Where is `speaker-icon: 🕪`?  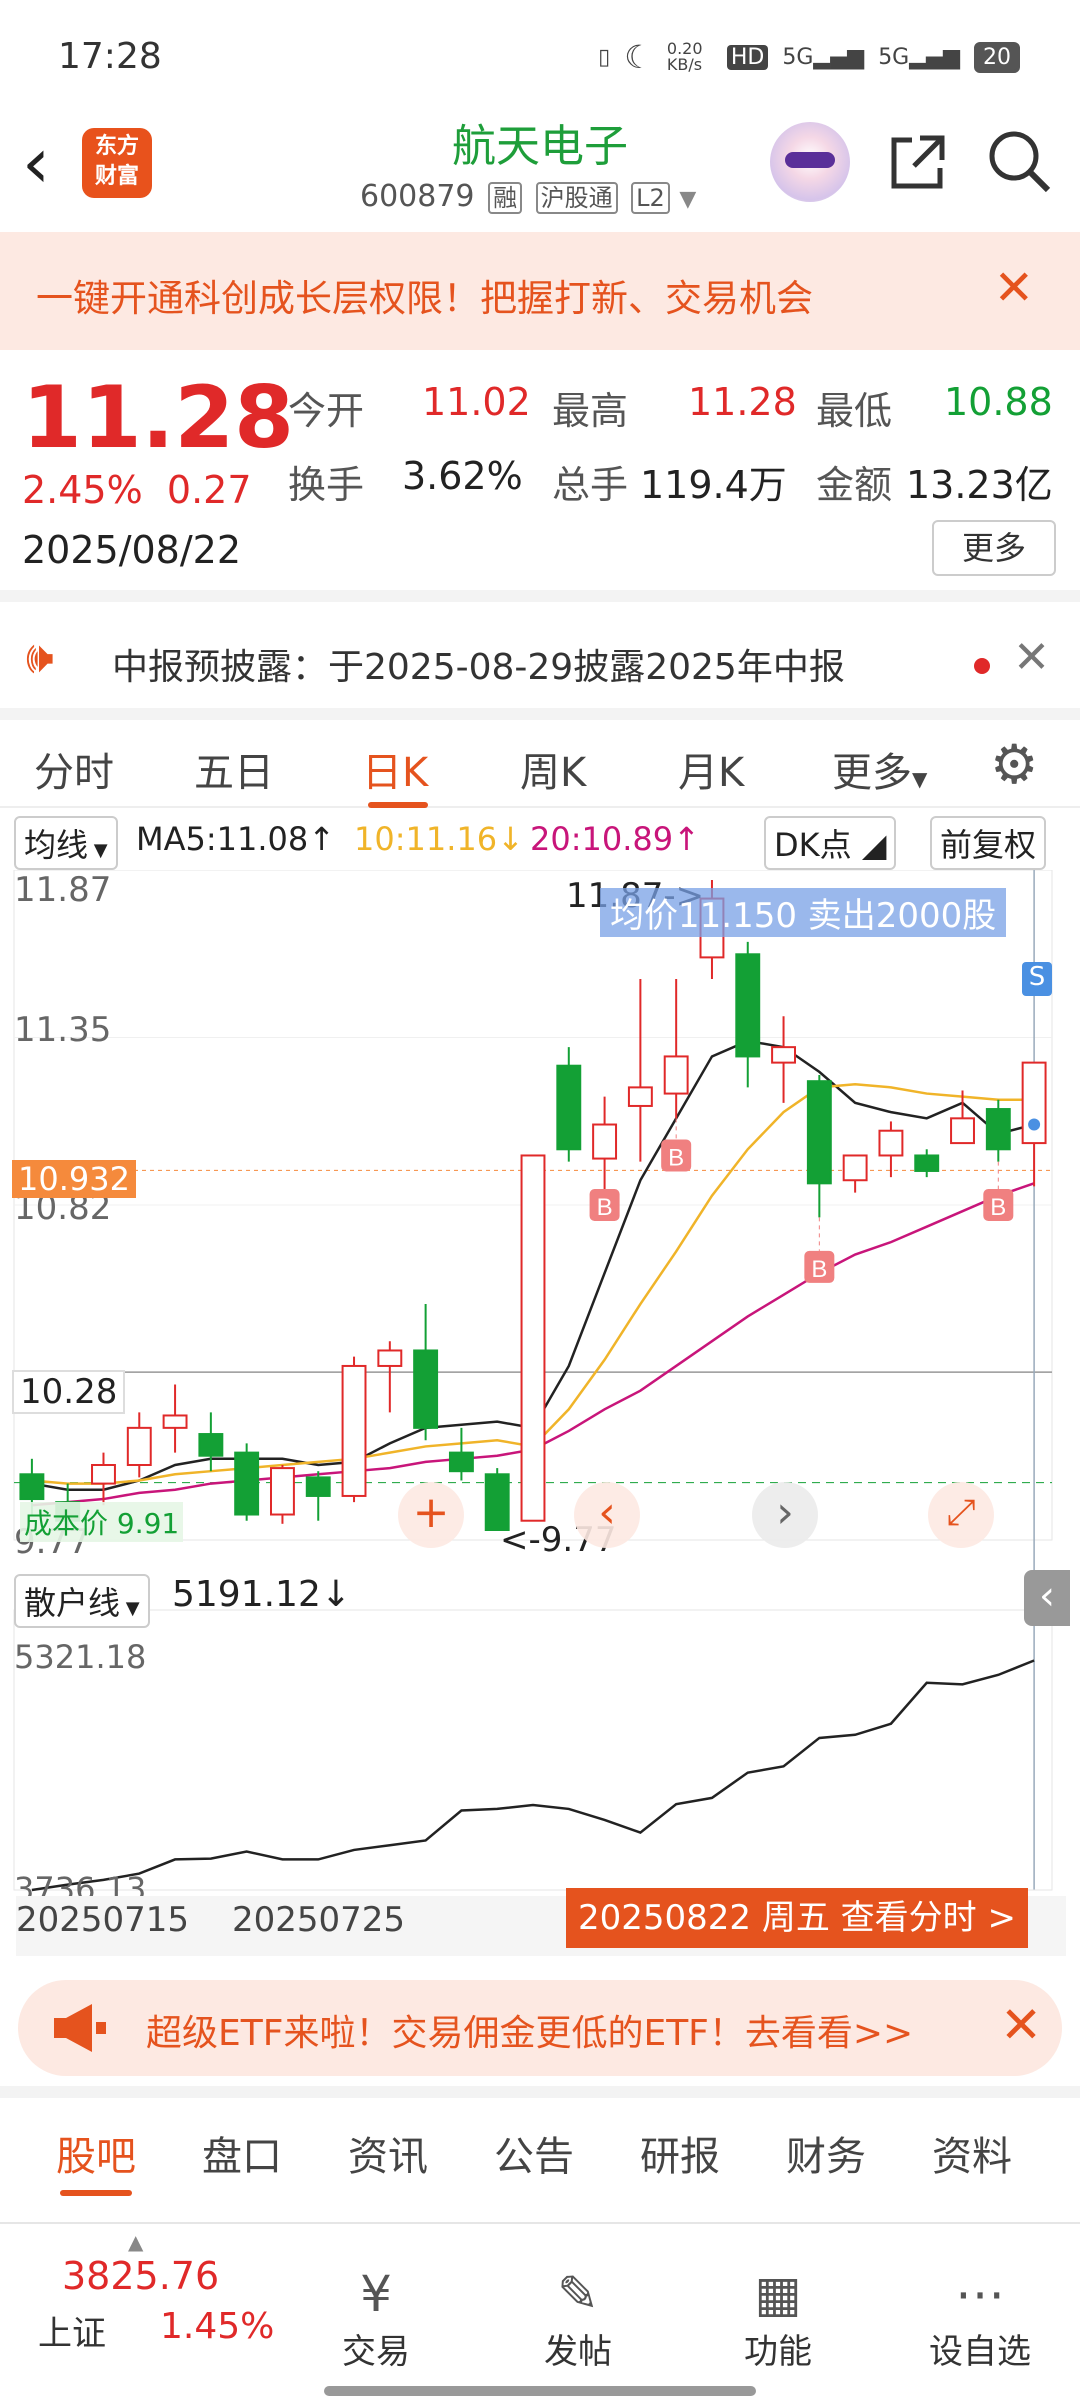 speaker-icon: 🕪 is located at coordinates (40, 657).